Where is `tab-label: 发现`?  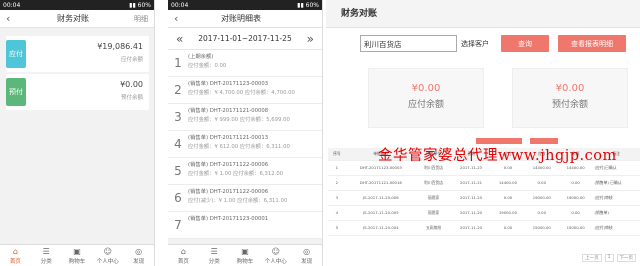 tab-label: 发现 is located at coordinates (307, 262).